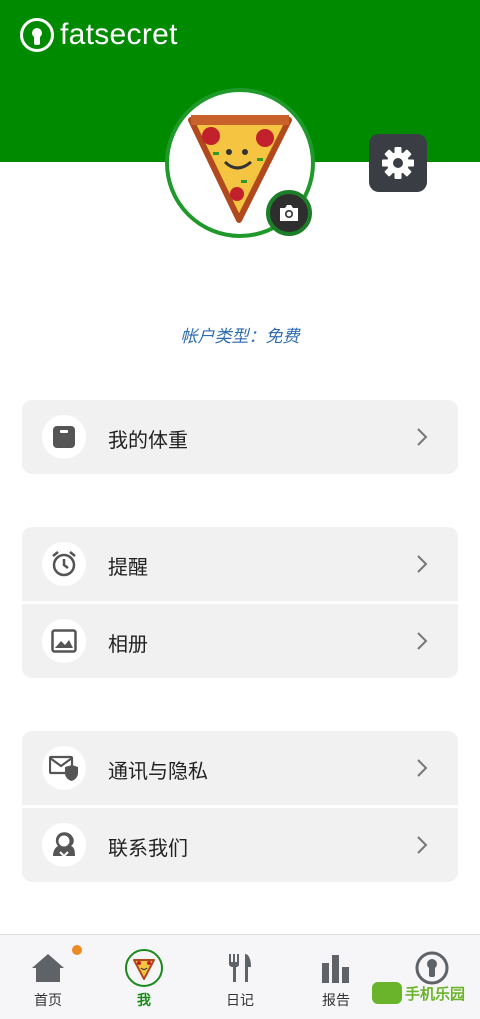  What do you see at coordinates (240, 768) in the screenshot?
I see `menu-item-privacy: 通讯与隐私` at bounding box center [240, 768].